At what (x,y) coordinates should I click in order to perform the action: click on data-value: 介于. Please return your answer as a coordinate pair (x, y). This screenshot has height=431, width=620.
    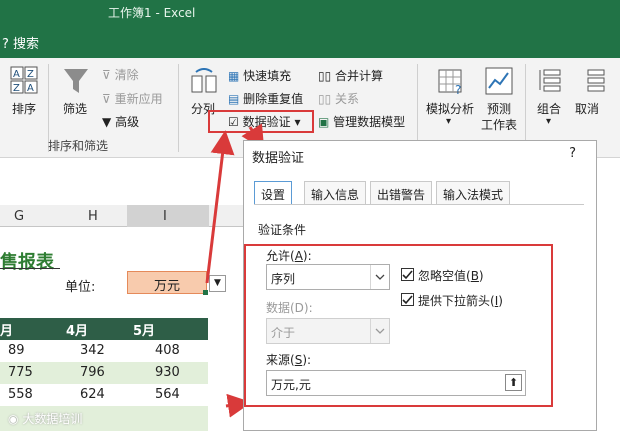
    Looking at the image, I should click on (283, 333).